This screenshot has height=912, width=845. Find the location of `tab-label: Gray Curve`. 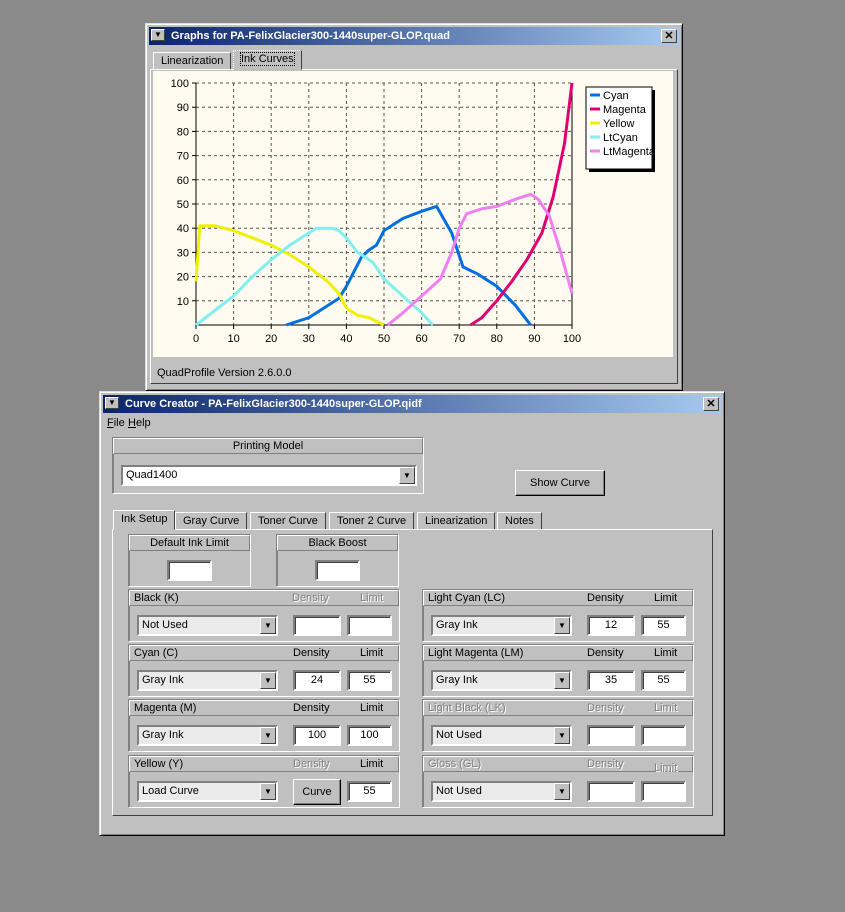

tab-label: Gray Curve is located at coordinates (211, 521).